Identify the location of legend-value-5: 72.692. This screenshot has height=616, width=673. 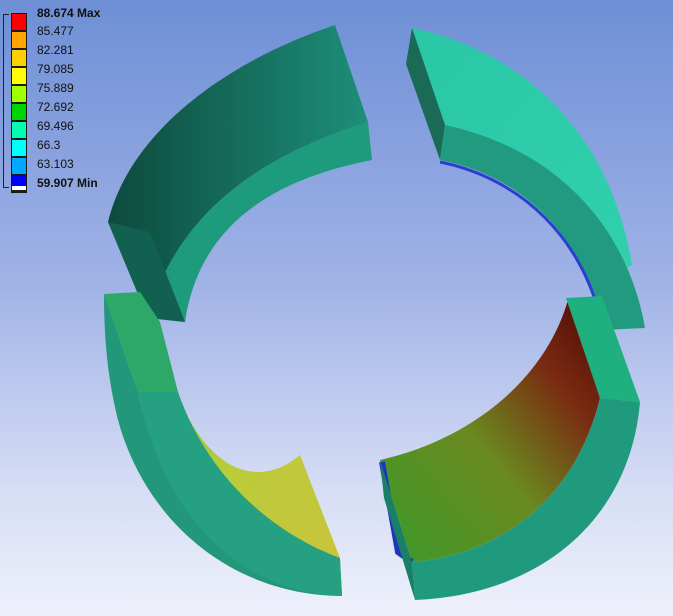
(55, 107).